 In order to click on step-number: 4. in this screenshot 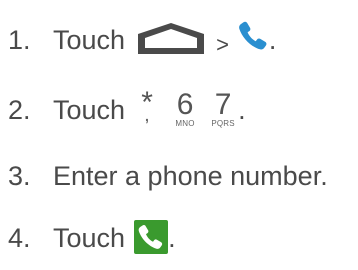, I will do `click(19, 237)`.